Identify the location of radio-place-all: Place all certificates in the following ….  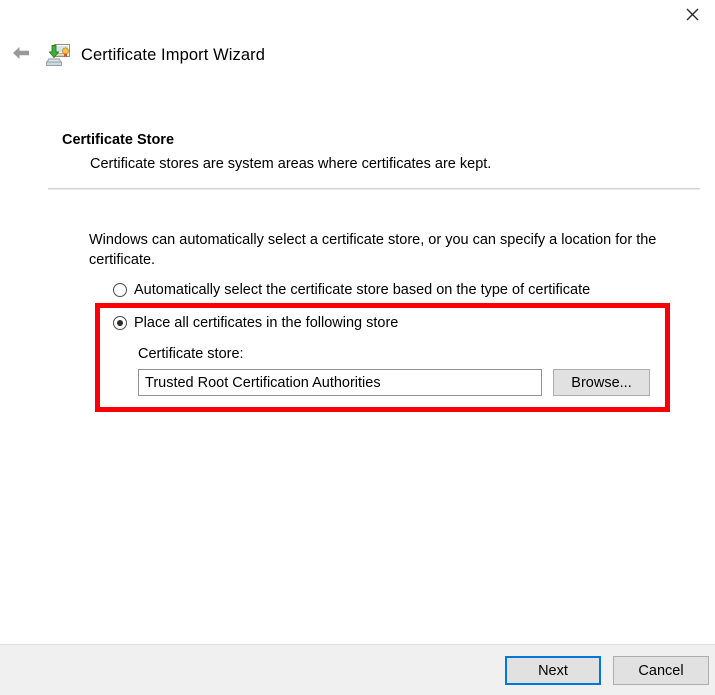
(255, 323).